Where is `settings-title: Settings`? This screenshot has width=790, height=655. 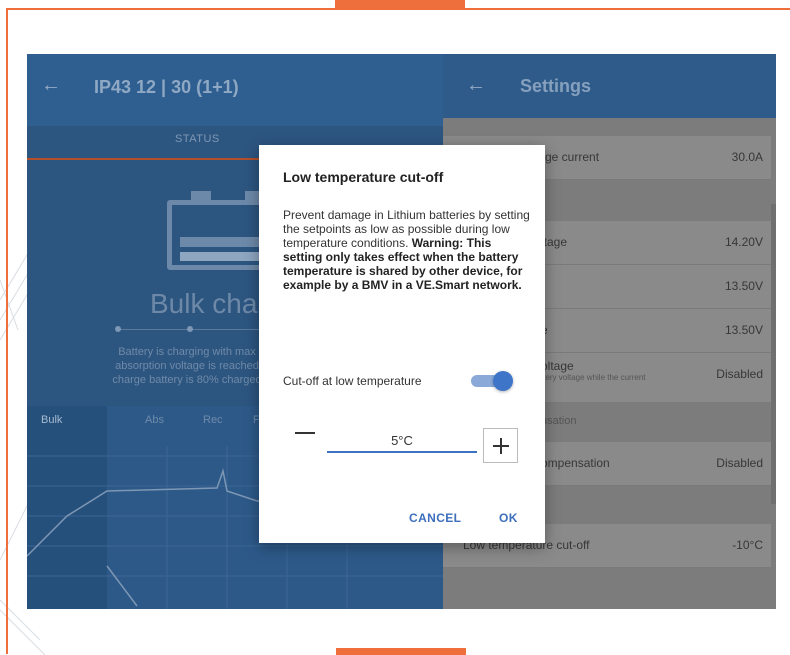
settings-title: Settings is located at coordinates (556, 86).